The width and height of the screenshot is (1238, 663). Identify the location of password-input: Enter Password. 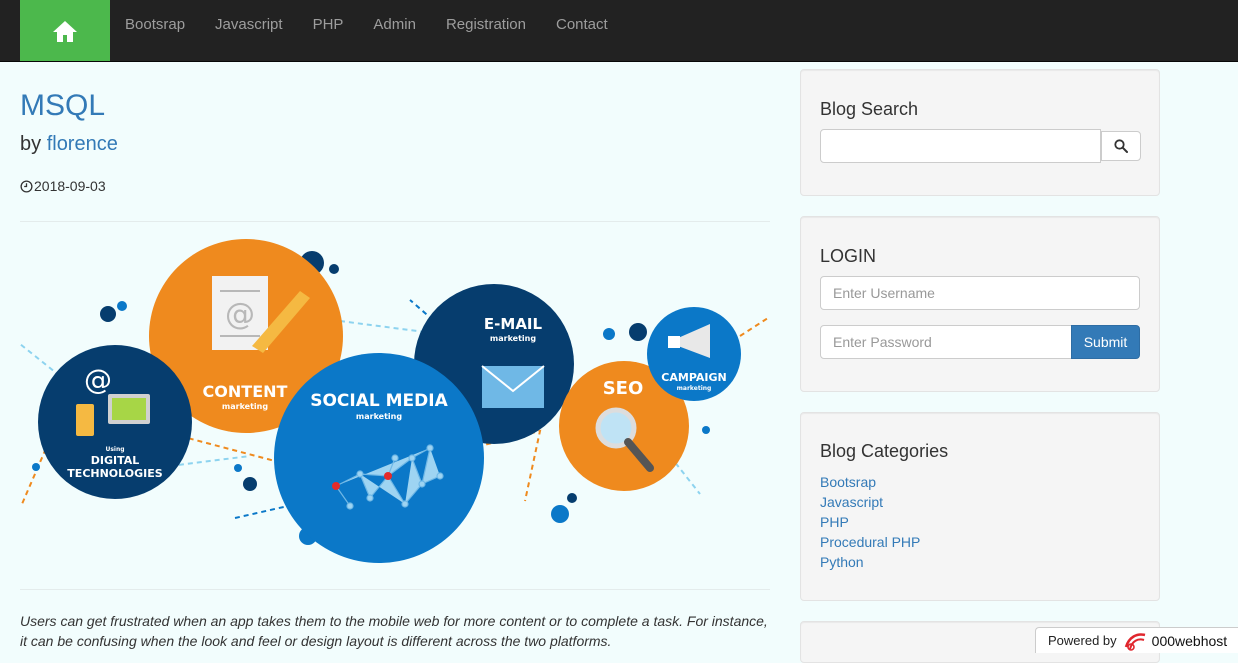
(946, 342).